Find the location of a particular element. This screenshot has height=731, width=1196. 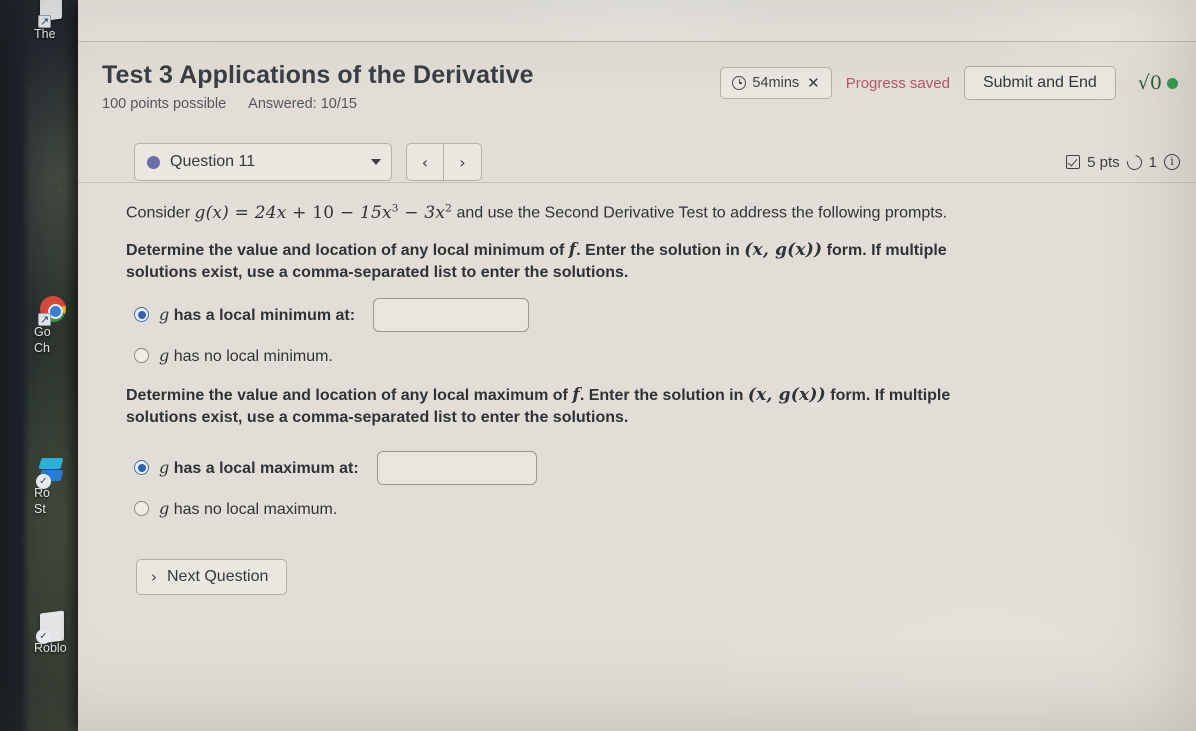

choice-max-none: g has no local maximum. is located at coordinates (645, 509).